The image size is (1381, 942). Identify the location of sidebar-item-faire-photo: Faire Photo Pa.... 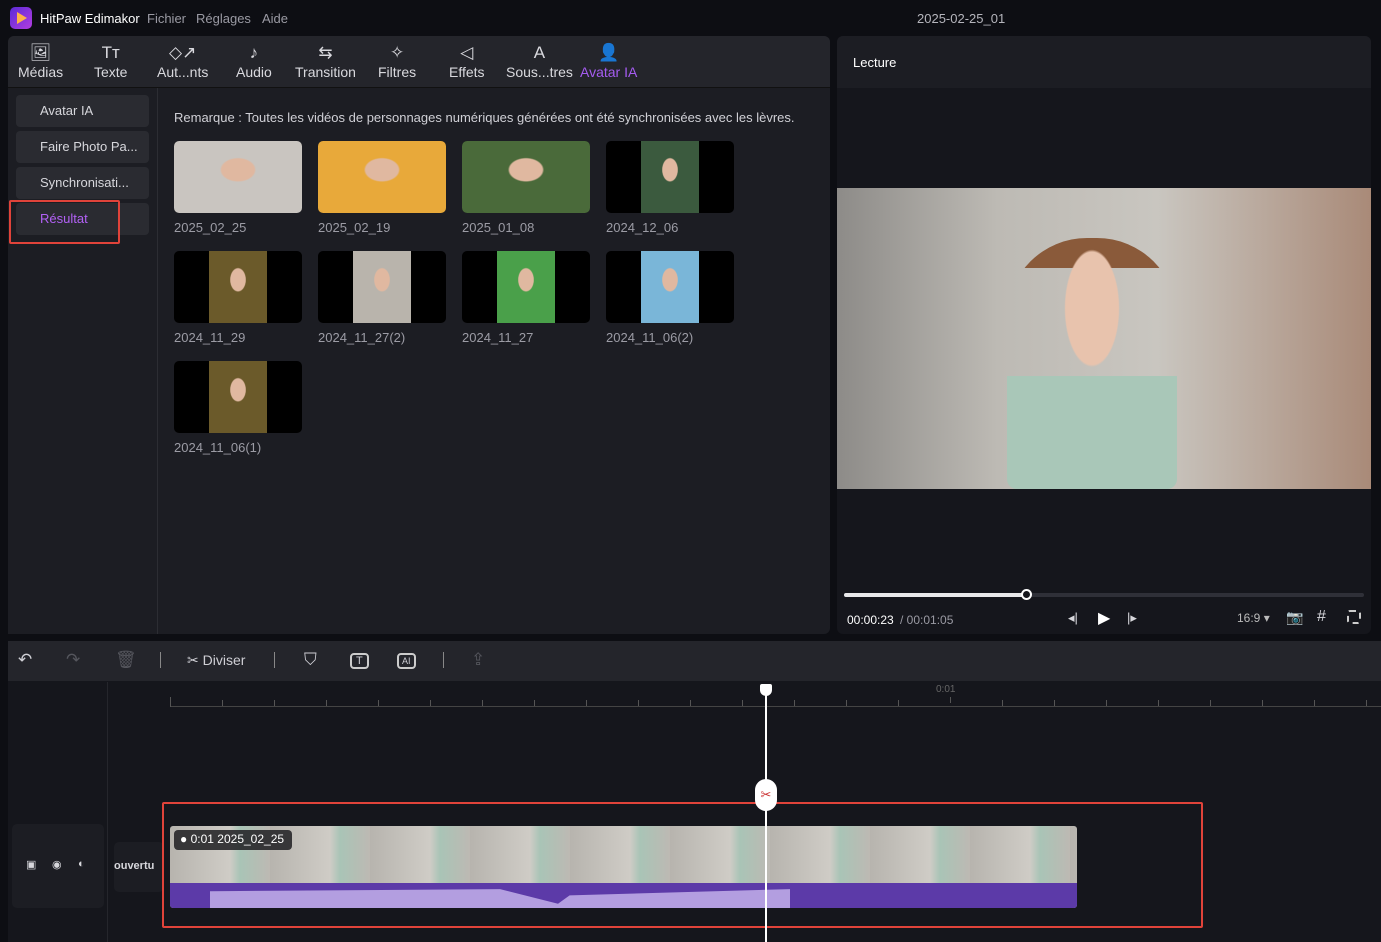
(82, 147).